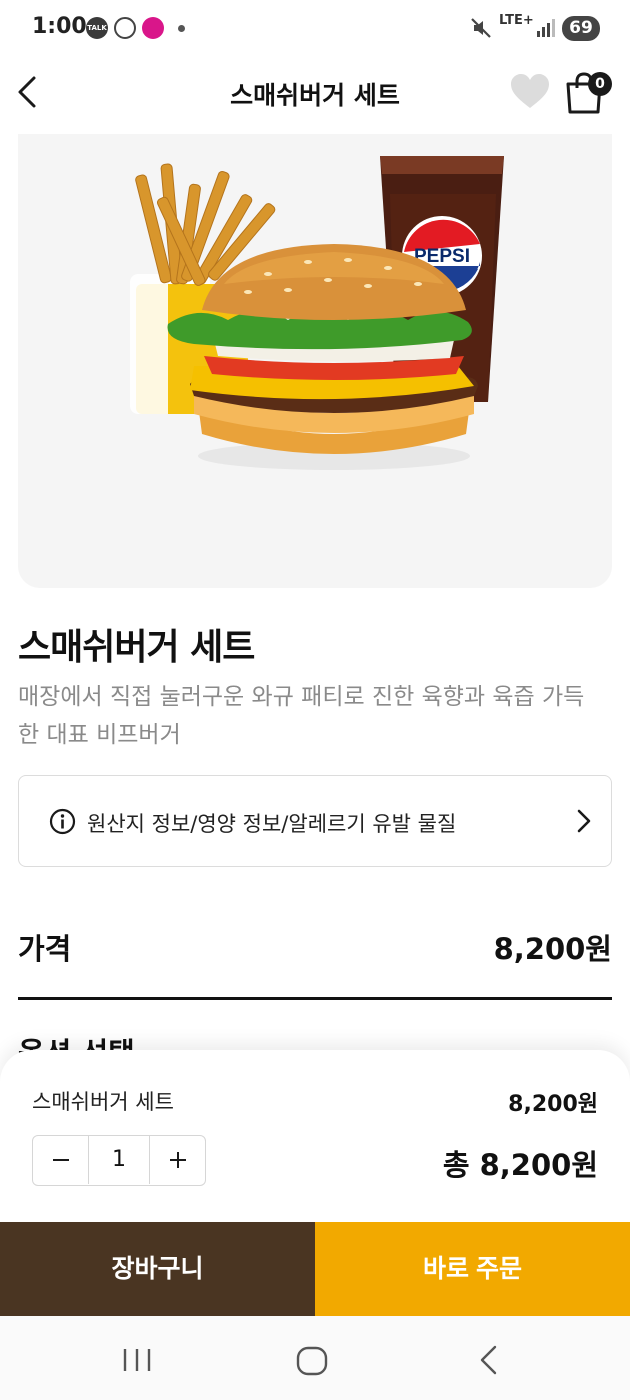 The image size is (630, 1400). What do you see at coordinates (481, 28) in the screenshot?
I see `mute-icon` at bounding box center [481, 28].